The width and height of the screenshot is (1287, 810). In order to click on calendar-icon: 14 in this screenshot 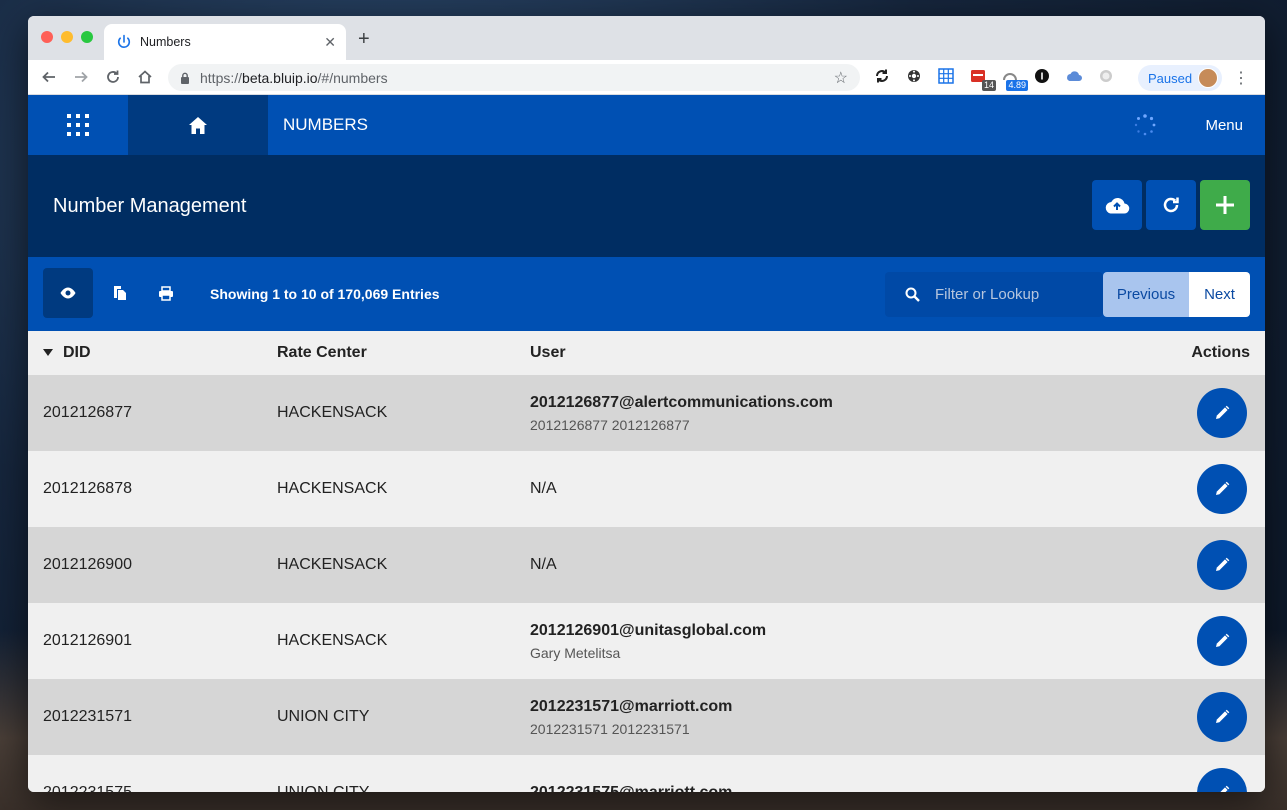, I will do `click(982, 78)`.